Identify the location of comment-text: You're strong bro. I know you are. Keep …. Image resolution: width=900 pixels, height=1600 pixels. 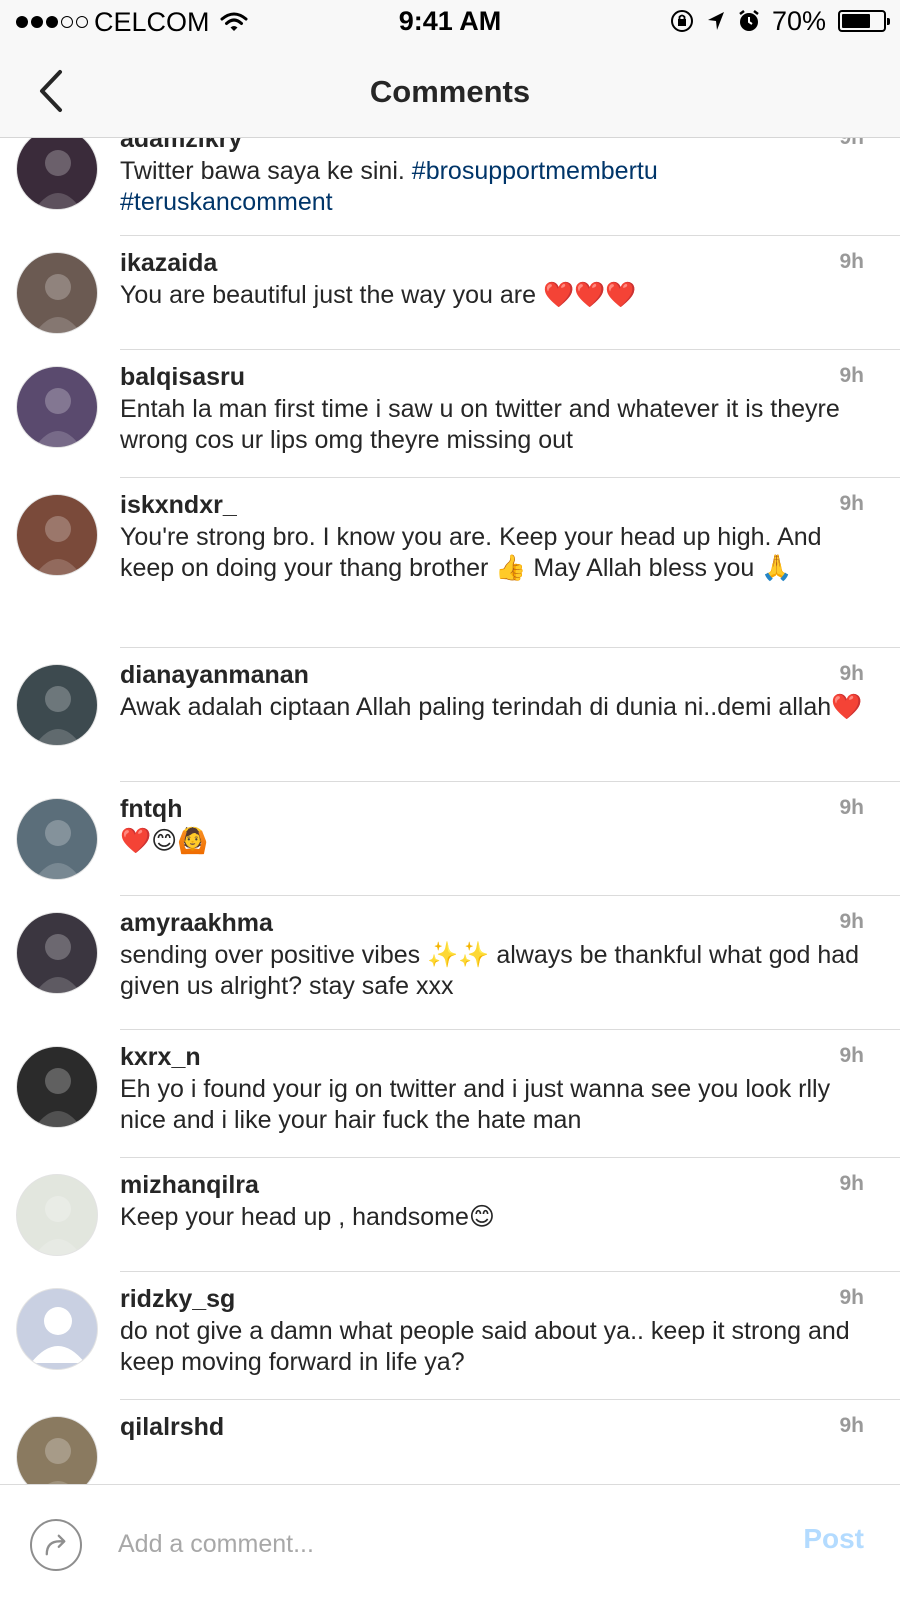
(492, 553).